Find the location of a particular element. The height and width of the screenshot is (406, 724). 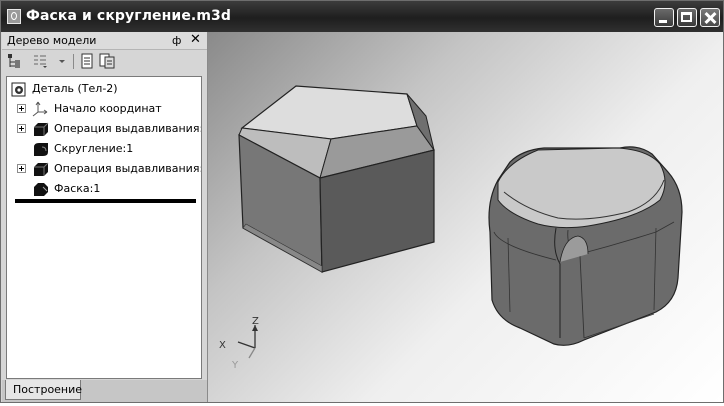

app-icon is located at coordinates (14, 16).